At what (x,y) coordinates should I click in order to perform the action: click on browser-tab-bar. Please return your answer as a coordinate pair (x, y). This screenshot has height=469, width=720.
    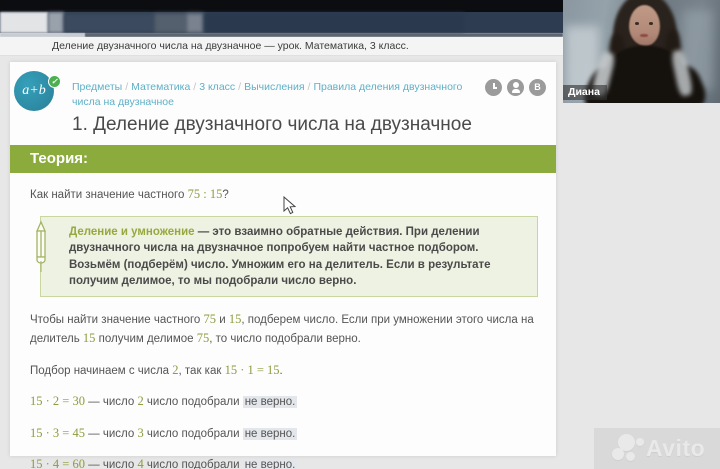
    Looking at the image, I should click on (281, 22).